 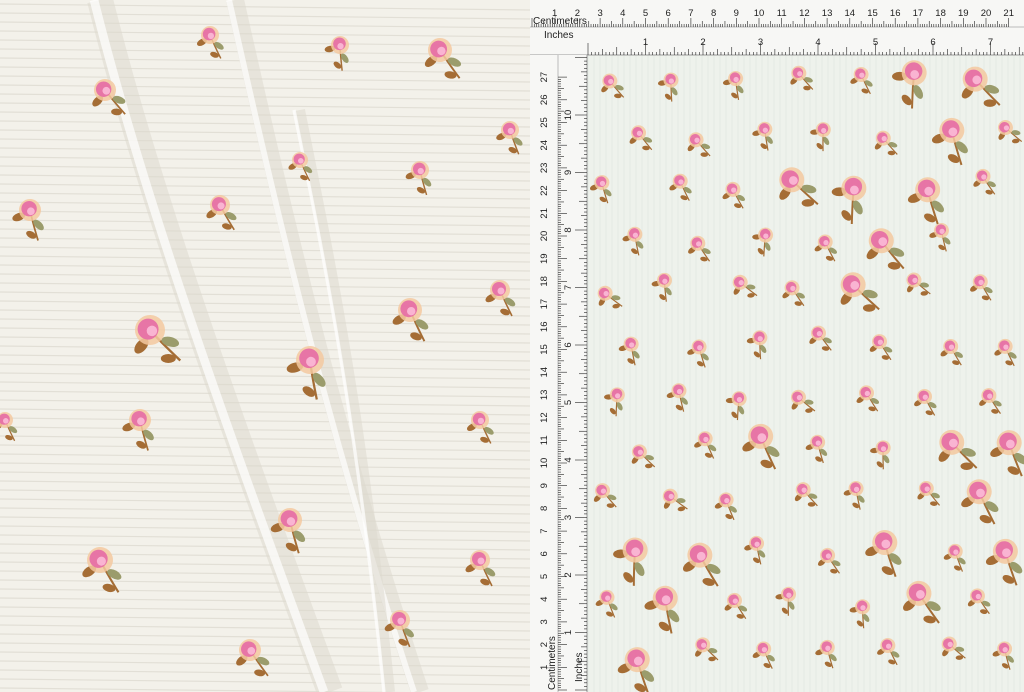 I want to click on vertical-cm-tick-label: 4, so click(x=544, y=599).